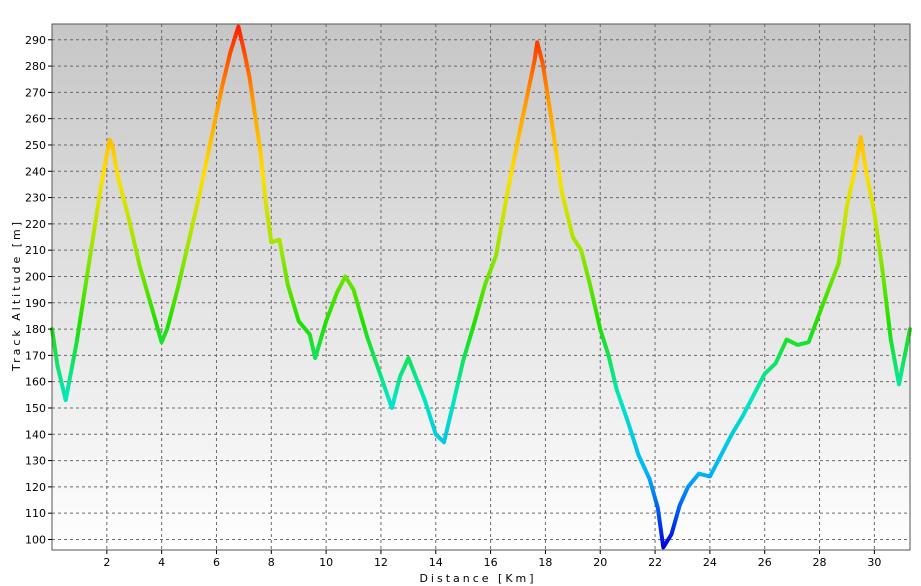  What do you see at coordinates (477, 578) in the screenshot?
I see `x-axis-title: Distance [Km]` at bounding box center [477, 578].